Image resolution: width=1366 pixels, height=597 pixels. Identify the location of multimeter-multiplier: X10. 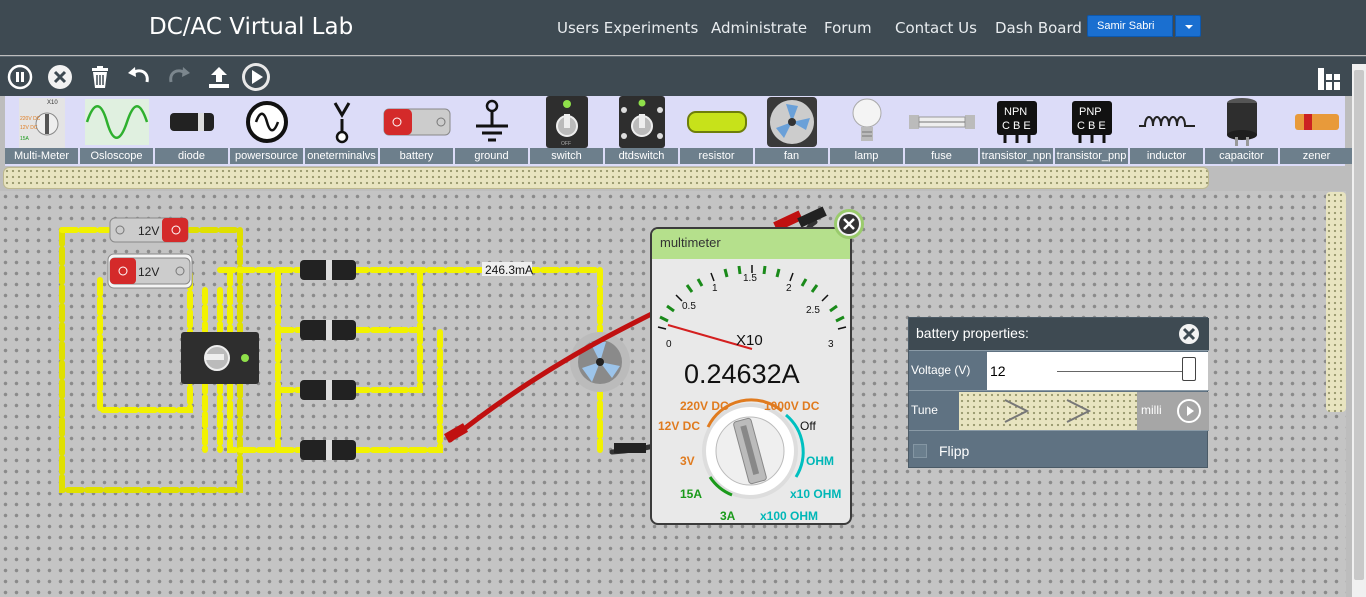
(749, 340).